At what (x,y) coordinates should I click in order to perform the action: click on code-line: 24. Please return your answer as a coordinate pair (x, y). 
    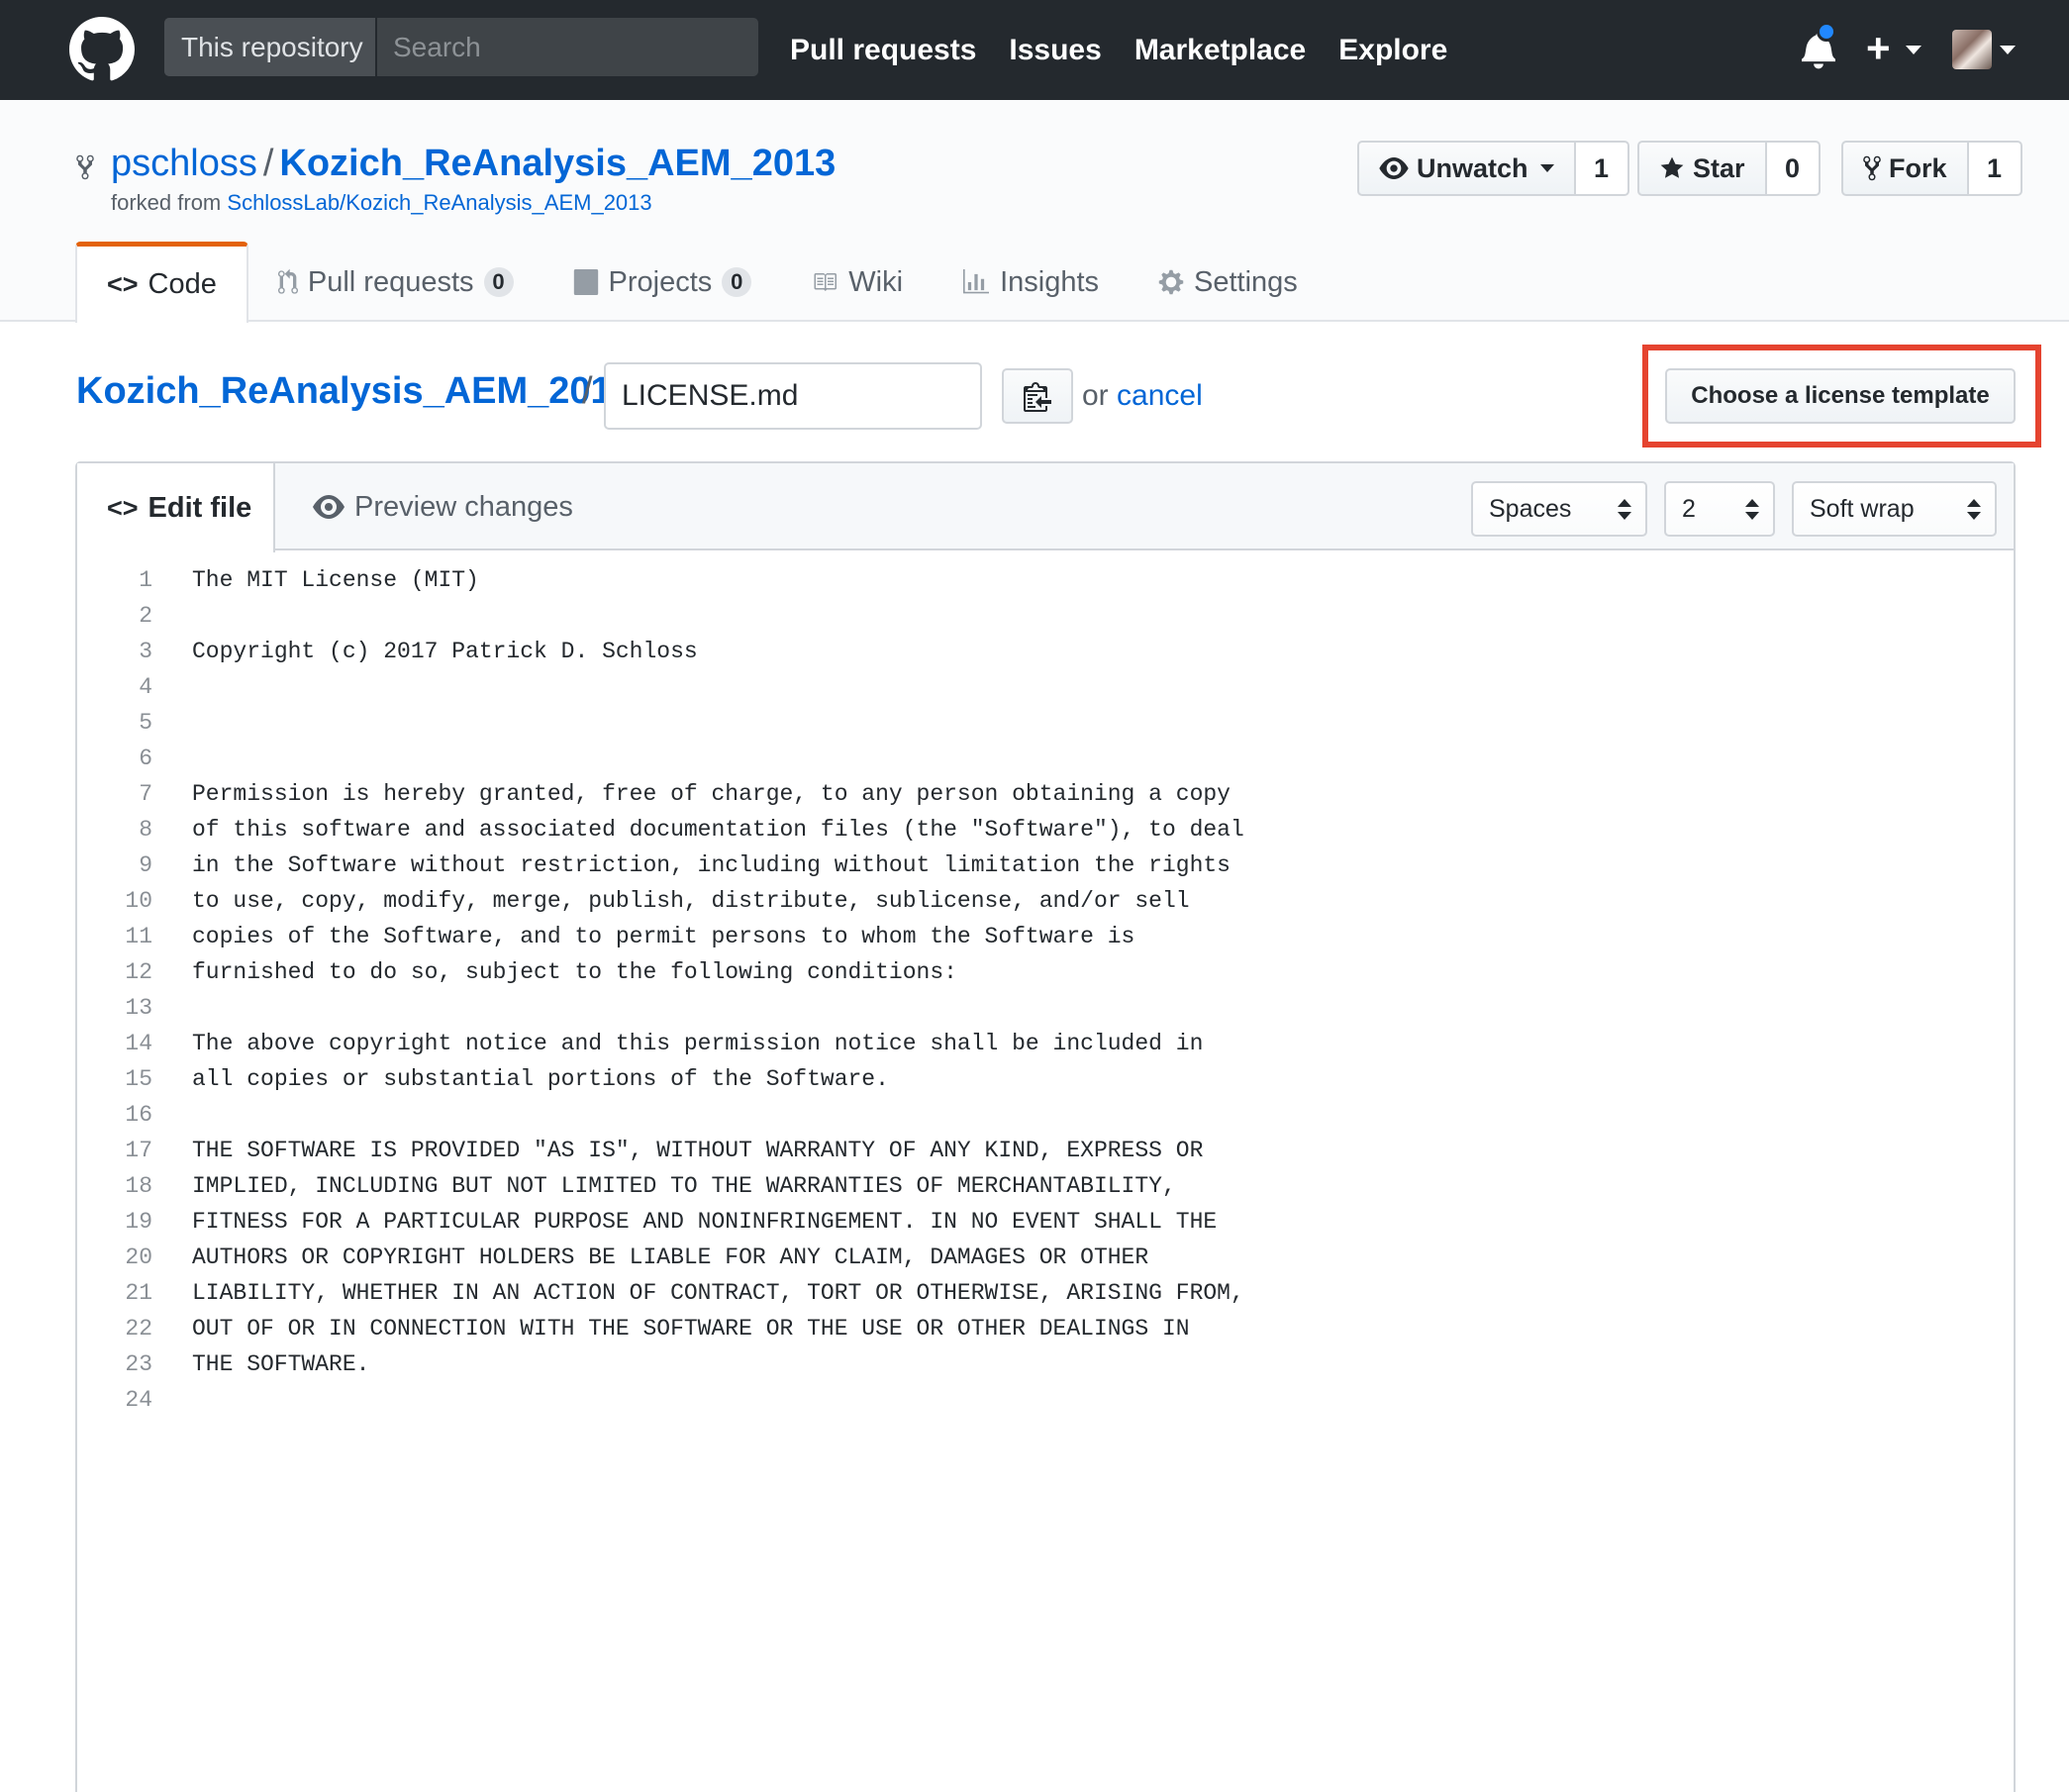
    Looking at the image, I should click on (1045, 1400).